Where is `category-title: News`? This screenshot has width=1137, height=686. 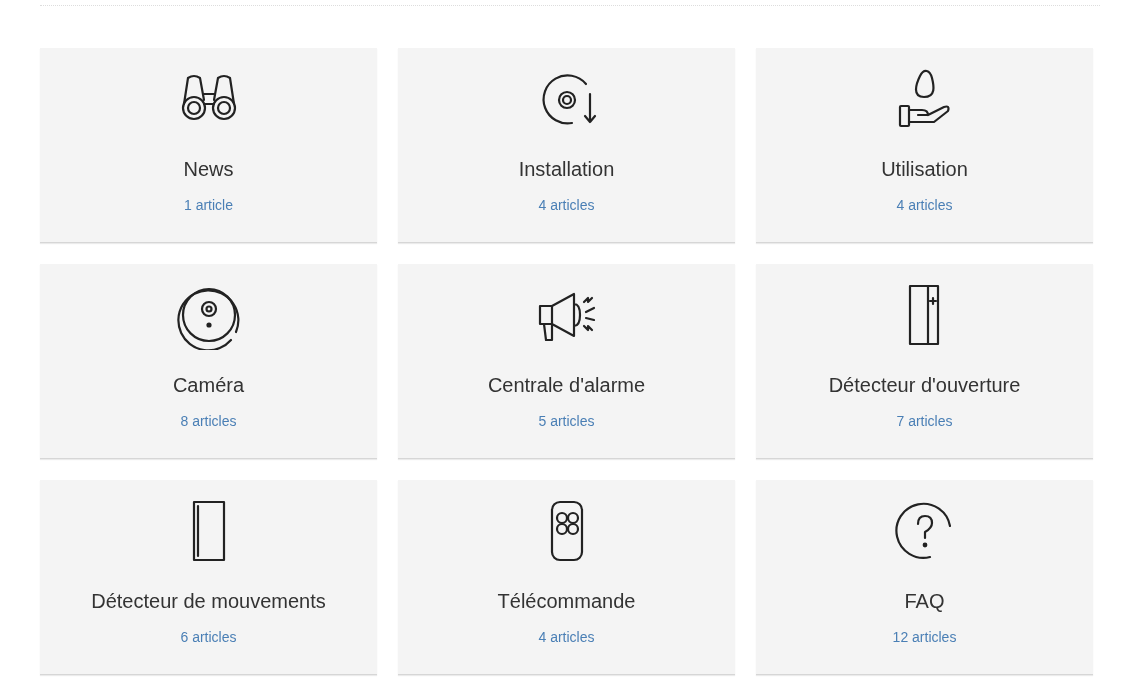
category-title: News is located at coordinates (208, 169).